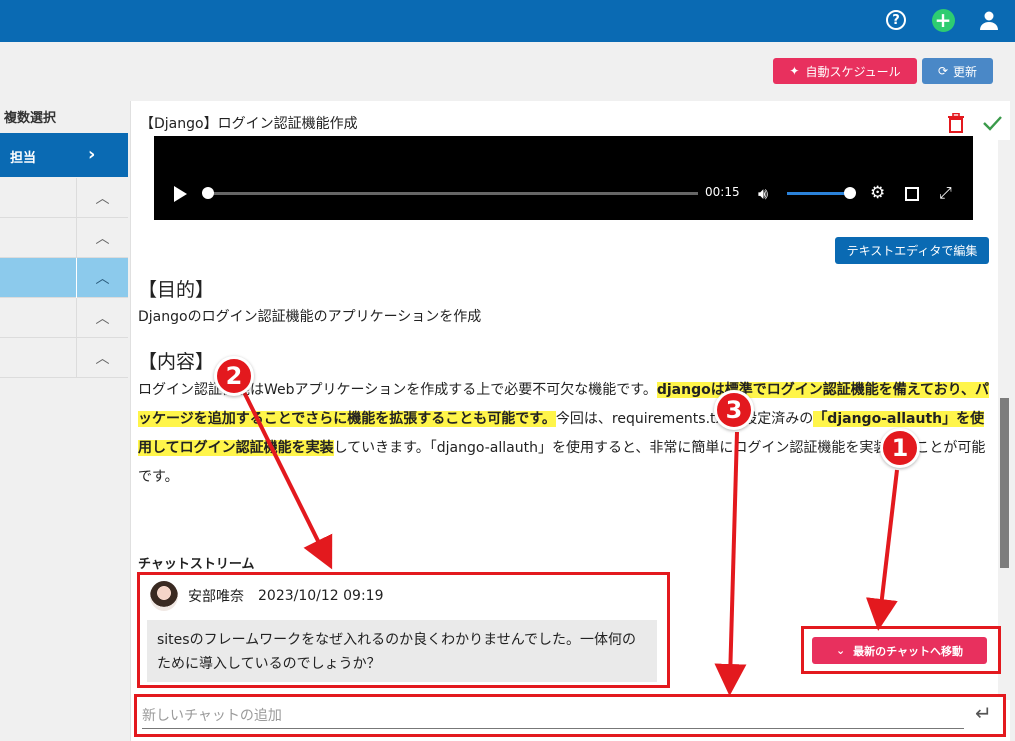 The image size is (1015, 741). What do you see at coordinates (92, 154) in the screenshot?
I see `chevron-right-icon: ›` at bounding box center [92, 154].